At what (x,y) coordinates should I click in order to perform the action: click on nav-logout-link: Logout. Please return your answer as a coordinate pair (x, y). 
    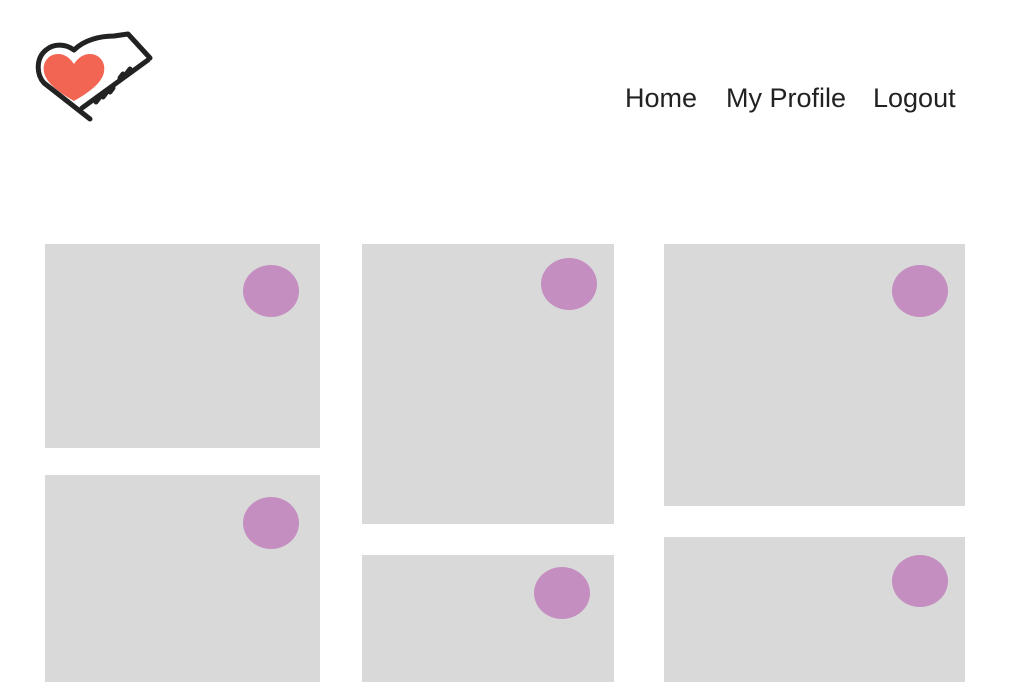
    Looking at the image, I should click on (914, 98).